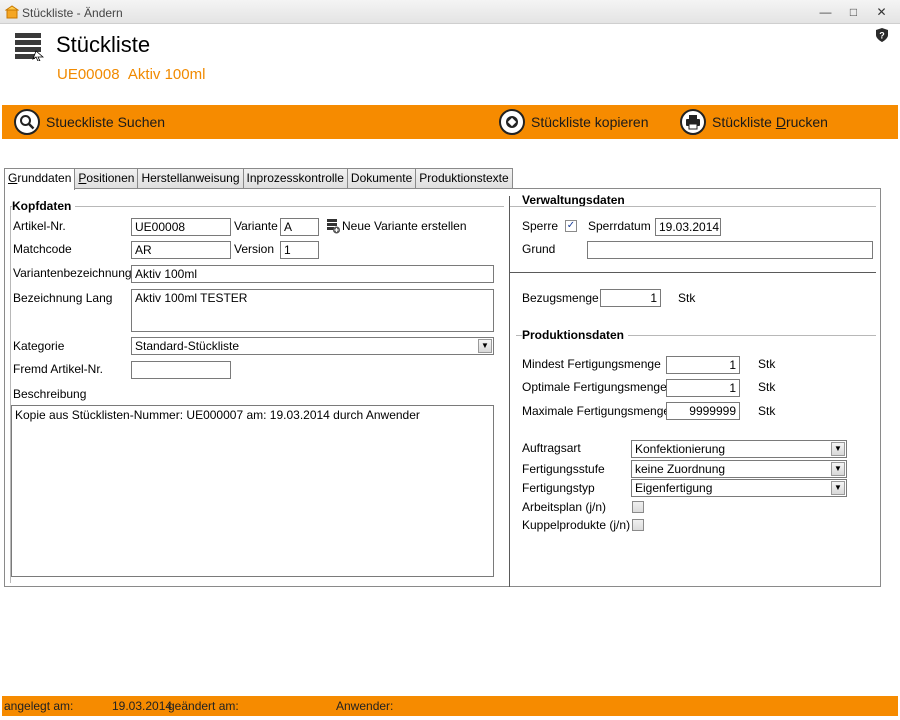 This screenshot has height=720, width=900. I want to click on copy-parts-list-button: Stückliste kopieren, so click(574, 122).